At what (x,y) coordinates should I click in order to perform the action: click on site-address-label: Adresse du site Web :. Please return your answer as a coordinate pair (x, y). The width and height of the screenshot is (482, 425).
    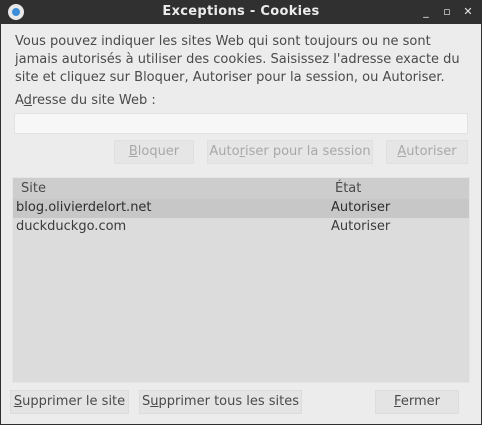
    Looking at the image, I should click on (85, 100).